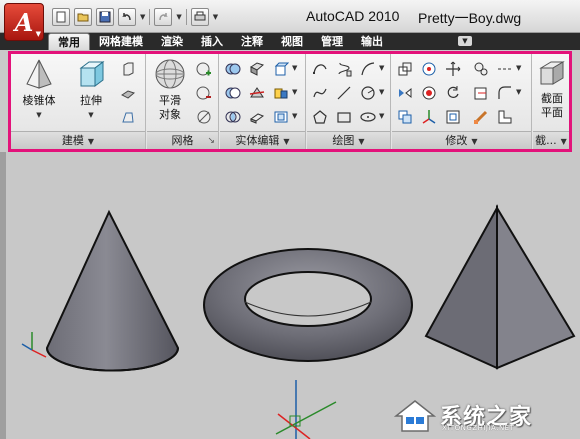 This screenshot has width=580, height=439. I want to click on tab-output: 输出, so click(372, 41).